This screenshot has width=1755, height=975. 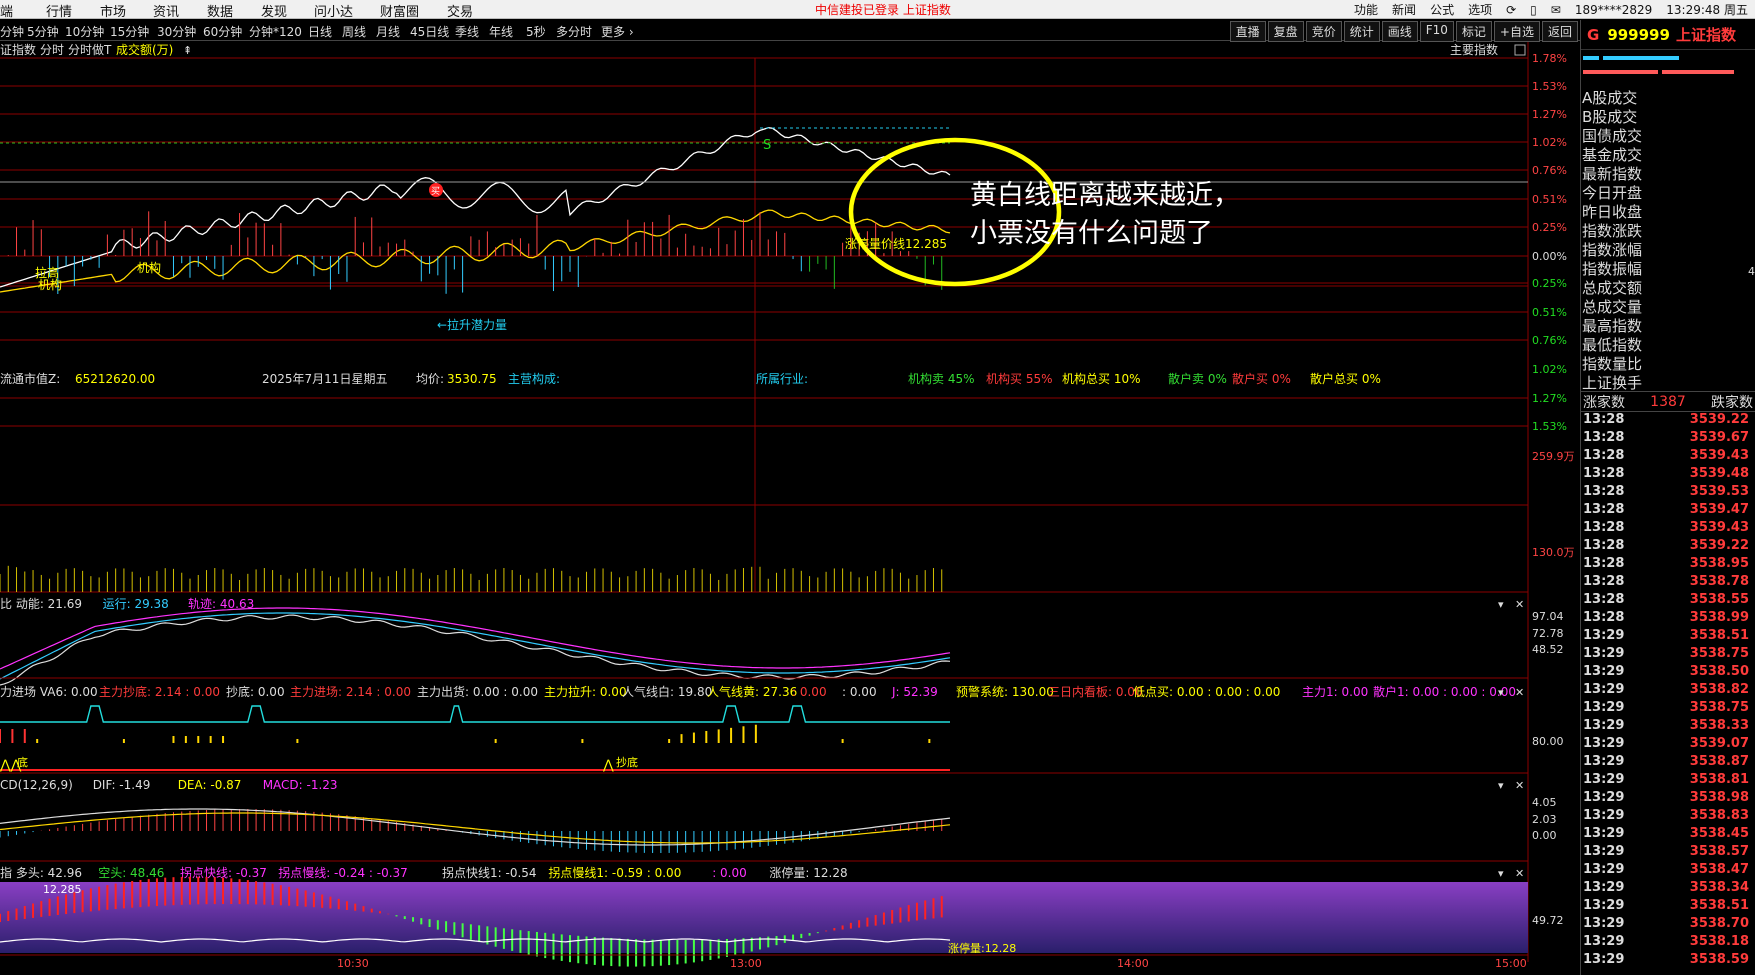 What do you see at coordinates (176, 31) in the screenshot?
I see `period-30min: 30分钟` at bounding box center [176, 31].